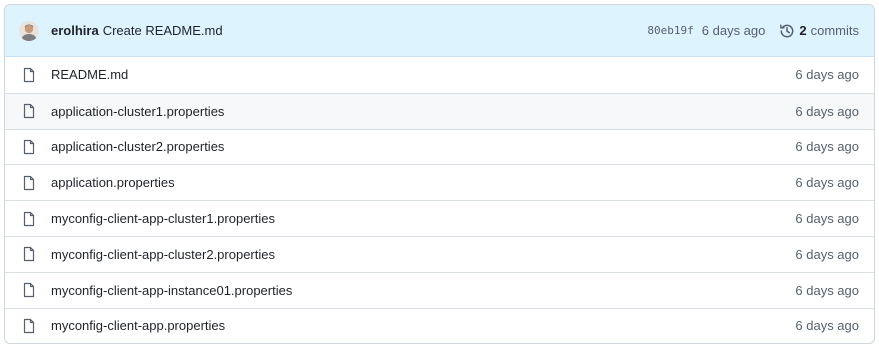 This screenshot has height=347, width=879. I want to click on commit-author-link: erolhira, so click(75, 30).